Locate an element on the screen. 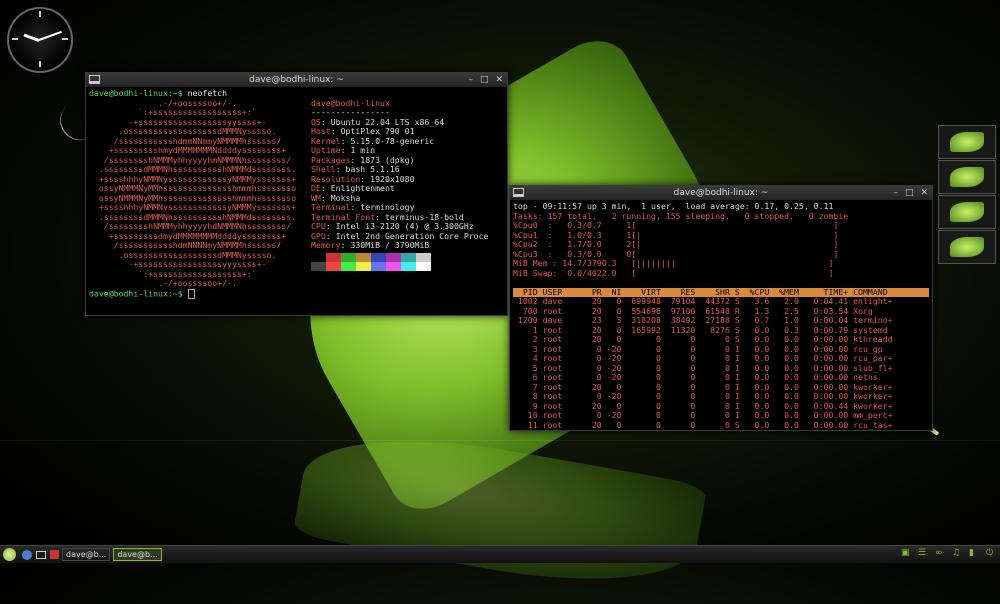  info-value: 330MiB / 3790MiB is located at coordinates (390, 245).